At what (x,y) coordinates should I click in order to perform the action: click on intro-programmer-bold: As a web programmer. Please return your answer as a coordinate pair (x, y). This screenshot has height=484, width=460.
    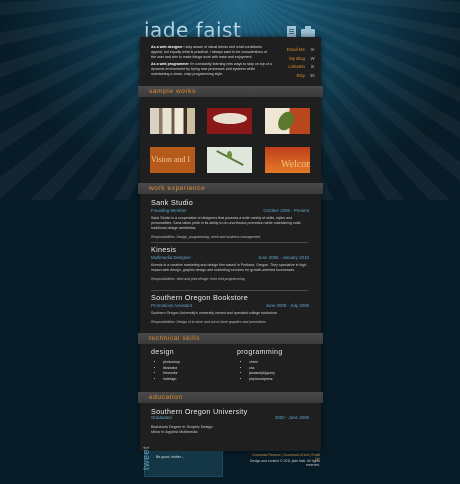
    Looking at the image, I should click on (170, 63).